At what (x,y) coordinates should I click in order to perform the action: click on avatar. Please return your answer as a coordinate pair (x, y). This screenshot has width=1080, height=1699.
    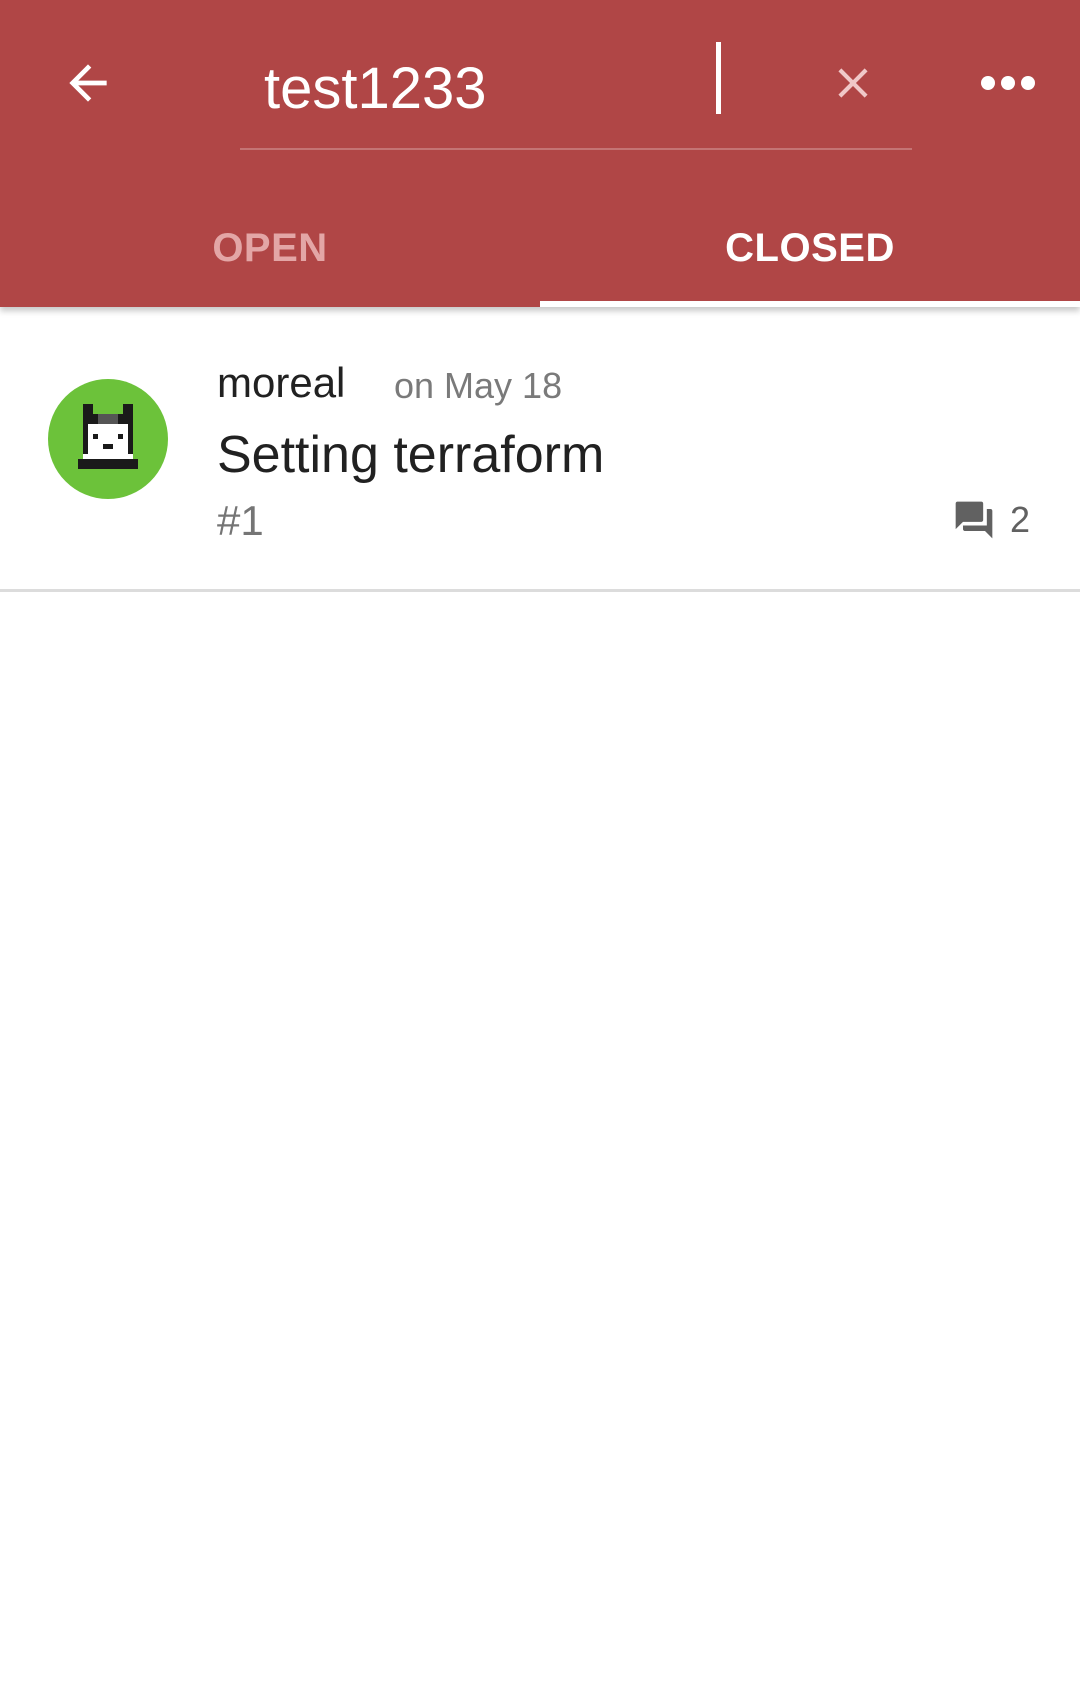
    Looking at the image, I should click on (108, 439).